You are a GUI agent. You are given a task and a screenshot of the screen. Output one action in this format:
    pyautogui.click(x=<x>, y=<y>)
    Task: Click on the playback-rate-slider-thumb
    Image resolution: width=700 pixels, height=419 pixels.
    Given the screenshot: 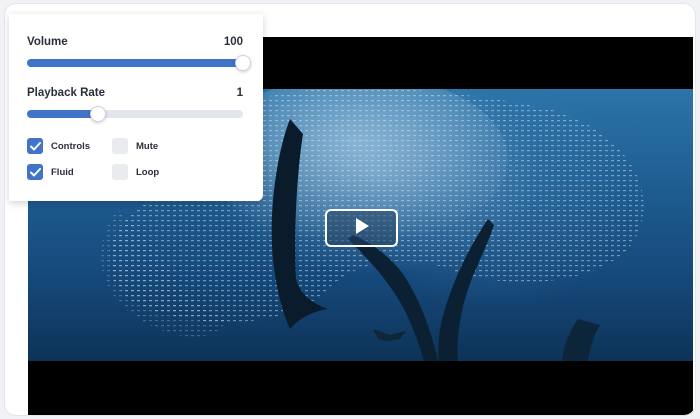 What is the action you would take?
    pyautogui.click(x=98, y=114)
    